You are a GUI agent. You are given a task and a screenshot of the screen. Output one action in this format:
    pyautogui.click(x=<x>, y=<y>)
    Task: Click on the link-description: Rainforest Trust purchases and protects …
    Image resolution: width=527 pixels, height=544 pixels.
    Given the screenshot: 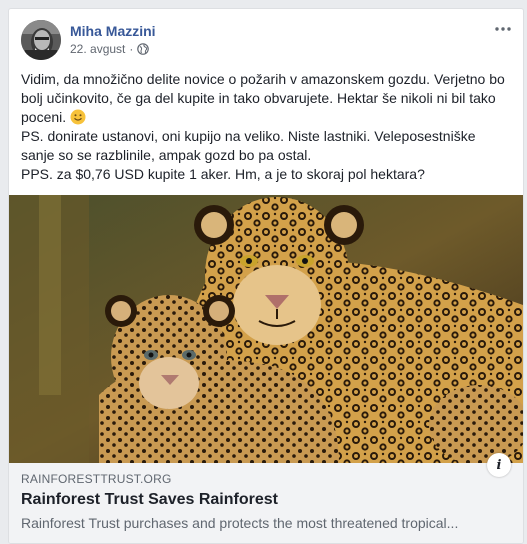 What is the action you would take?
    pyautogui.click(x=256, y=523)
    